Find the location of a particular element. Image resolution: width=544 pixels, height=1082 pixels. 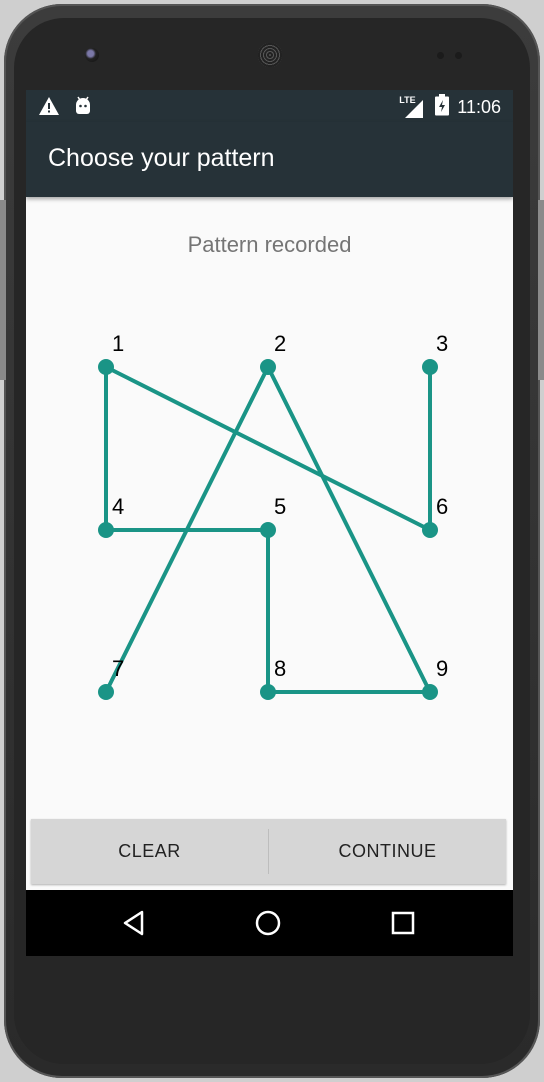

app-bar: Choose your pattern is located at coordinates (269, 159).